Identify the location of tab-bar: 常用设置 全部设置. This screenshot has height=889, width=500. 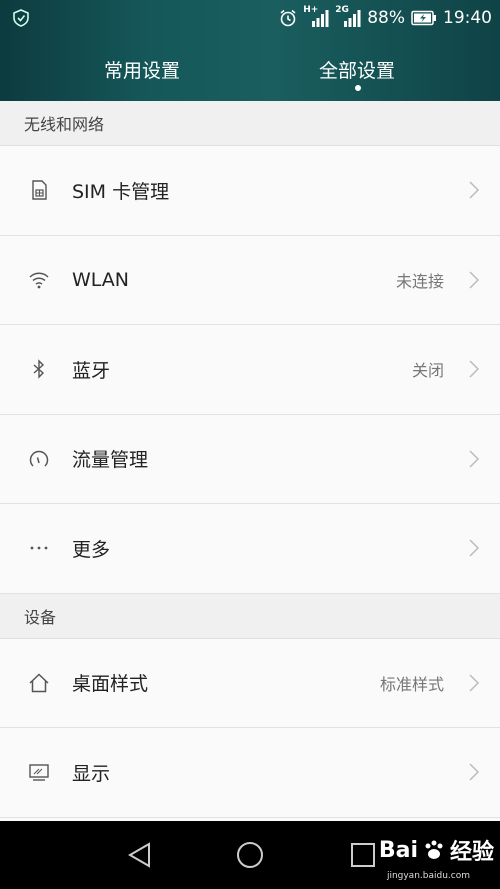
(250, 70).